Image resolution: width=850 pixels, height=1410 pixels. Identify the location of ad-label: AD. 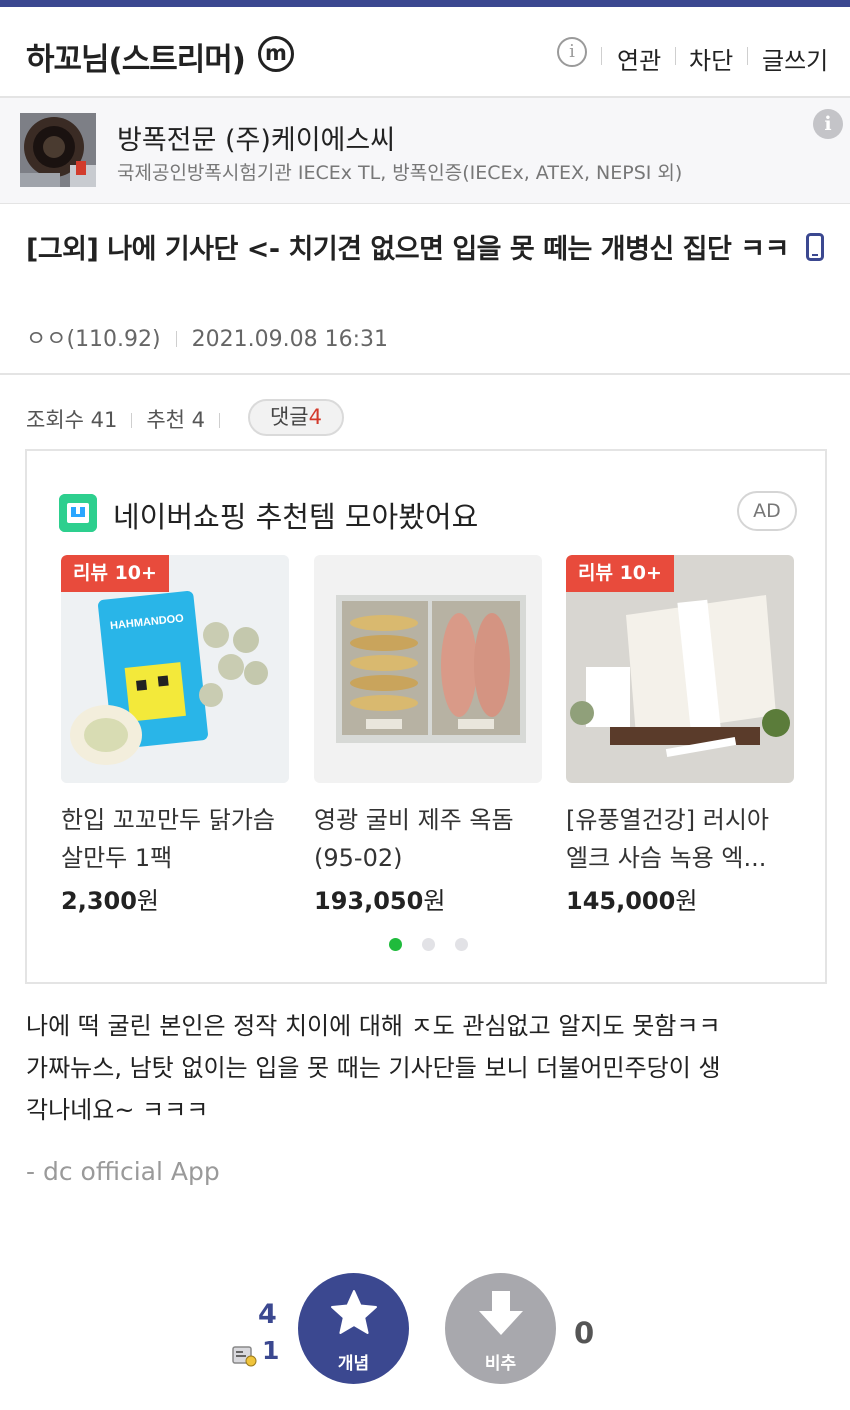
(767, 511).